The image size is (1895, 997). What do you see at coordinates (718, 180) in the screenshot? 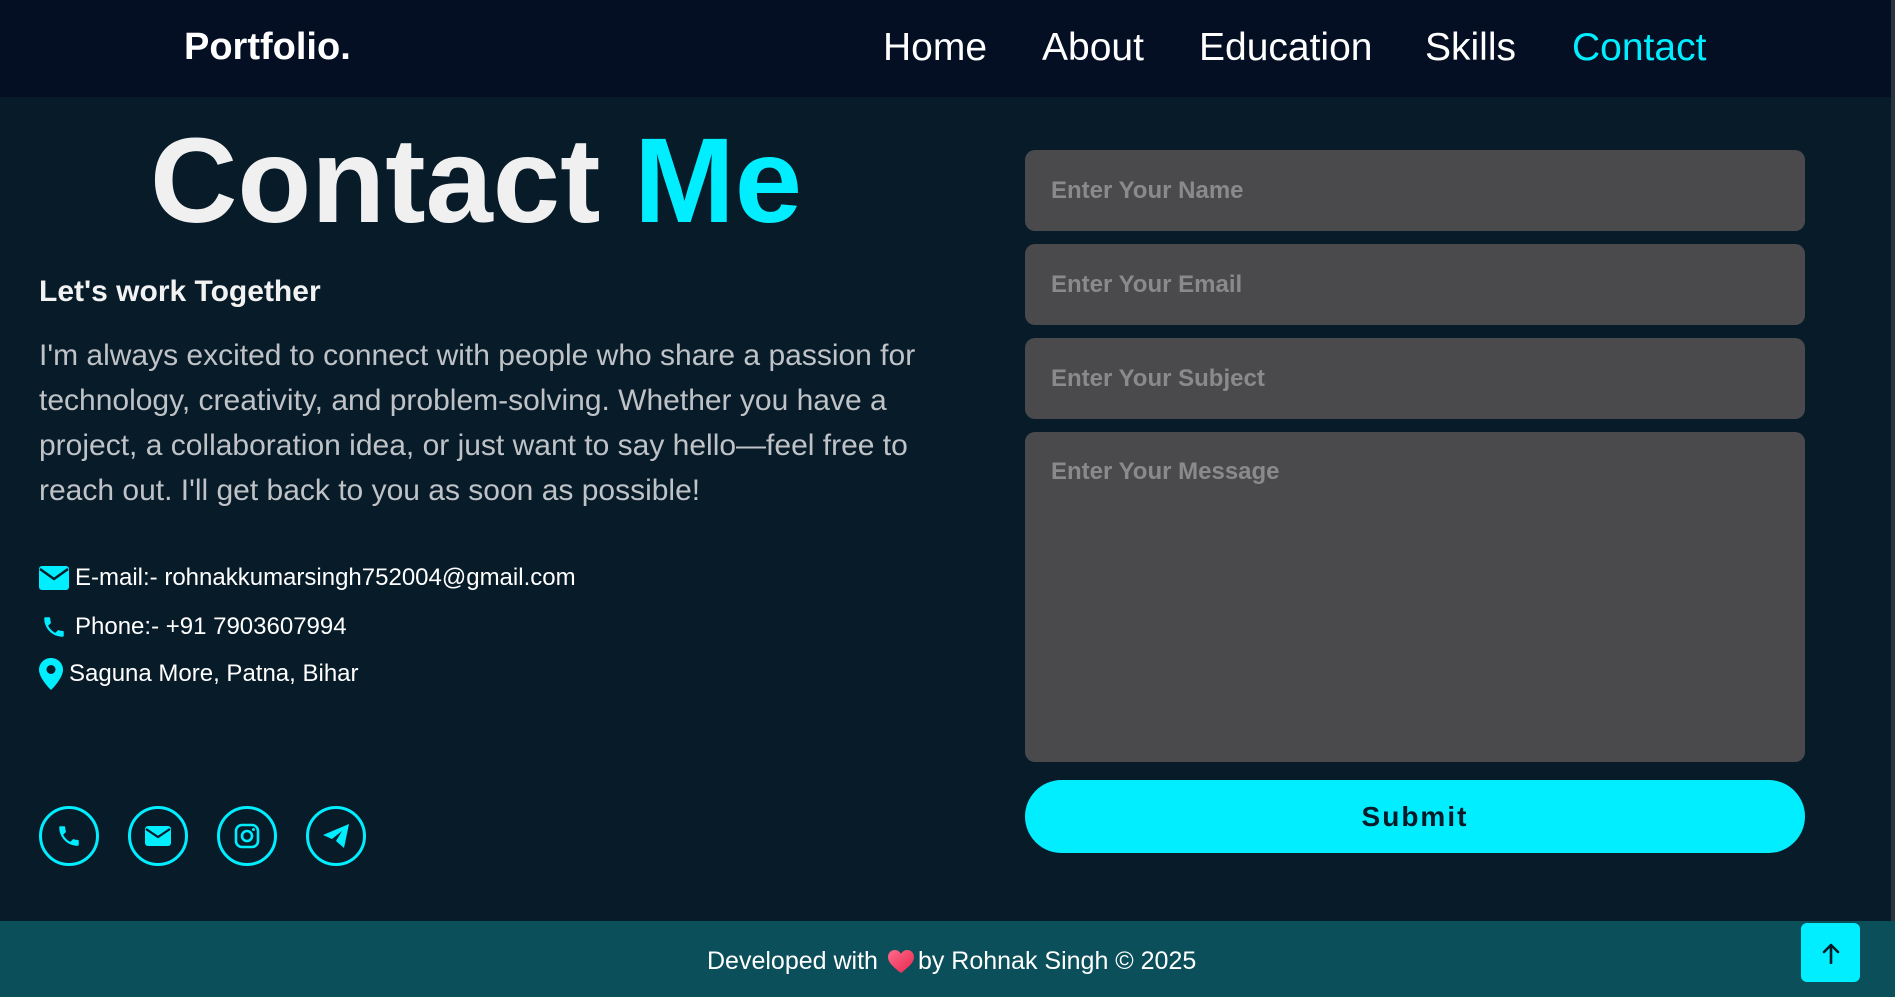
I see `title-word-me: Me` at bounding box center [718, 180].